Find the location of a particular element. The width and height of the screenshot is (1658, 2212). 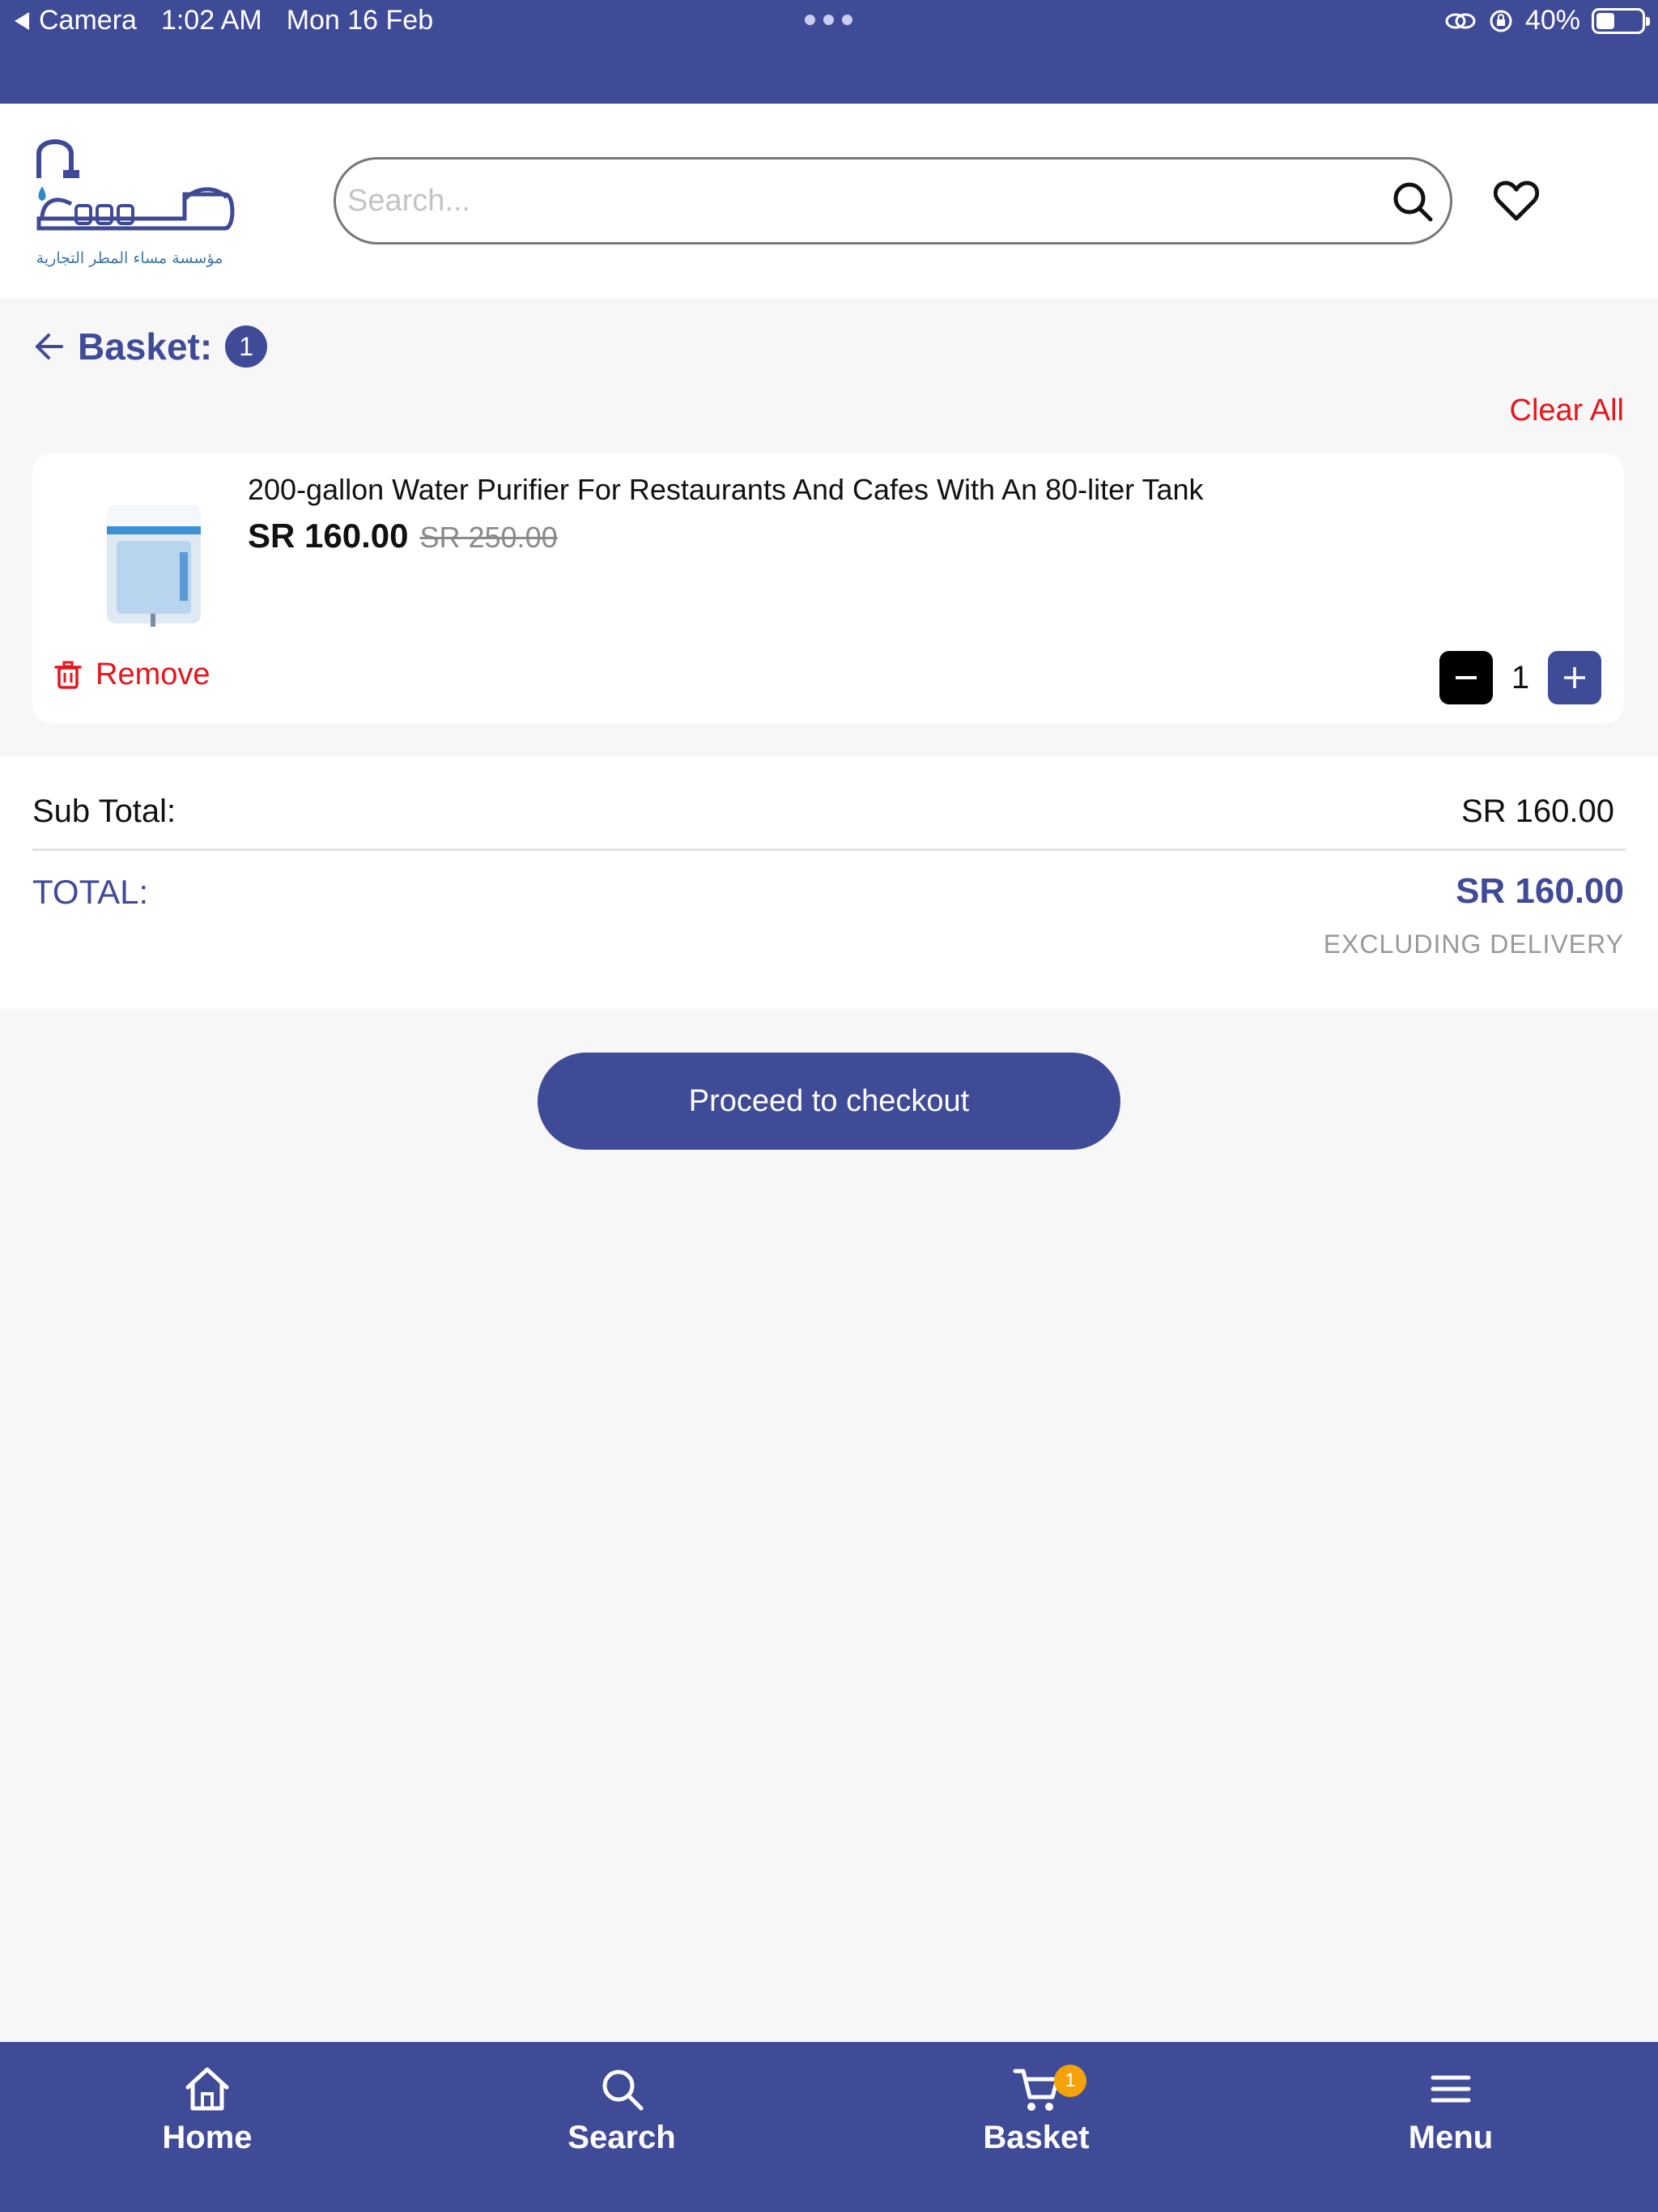

plus-icon is located at coordinates (1574, 678).